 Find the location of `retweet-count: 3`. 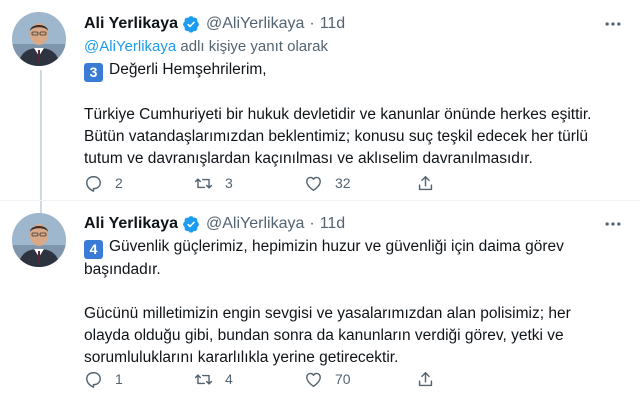

retweet-count: 3 is located at coordinates (229, 183).